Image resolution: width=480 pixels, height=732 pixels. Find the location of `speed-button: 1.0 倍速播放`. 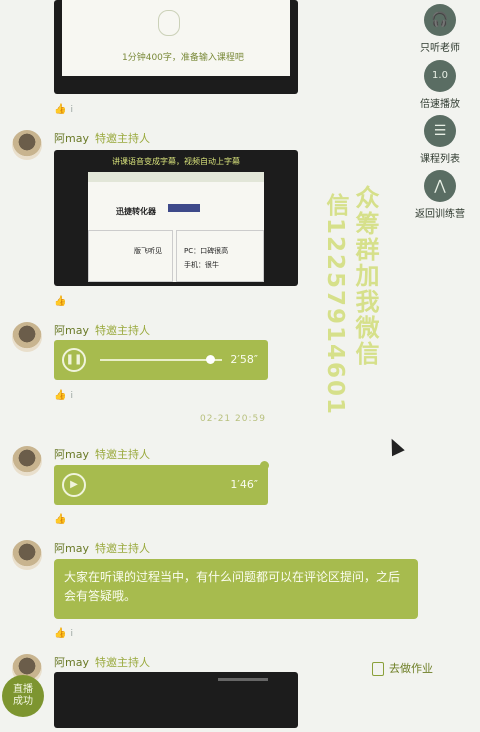

speed-button: 1.0 倍速播放 is located at coordinates (440, 85).